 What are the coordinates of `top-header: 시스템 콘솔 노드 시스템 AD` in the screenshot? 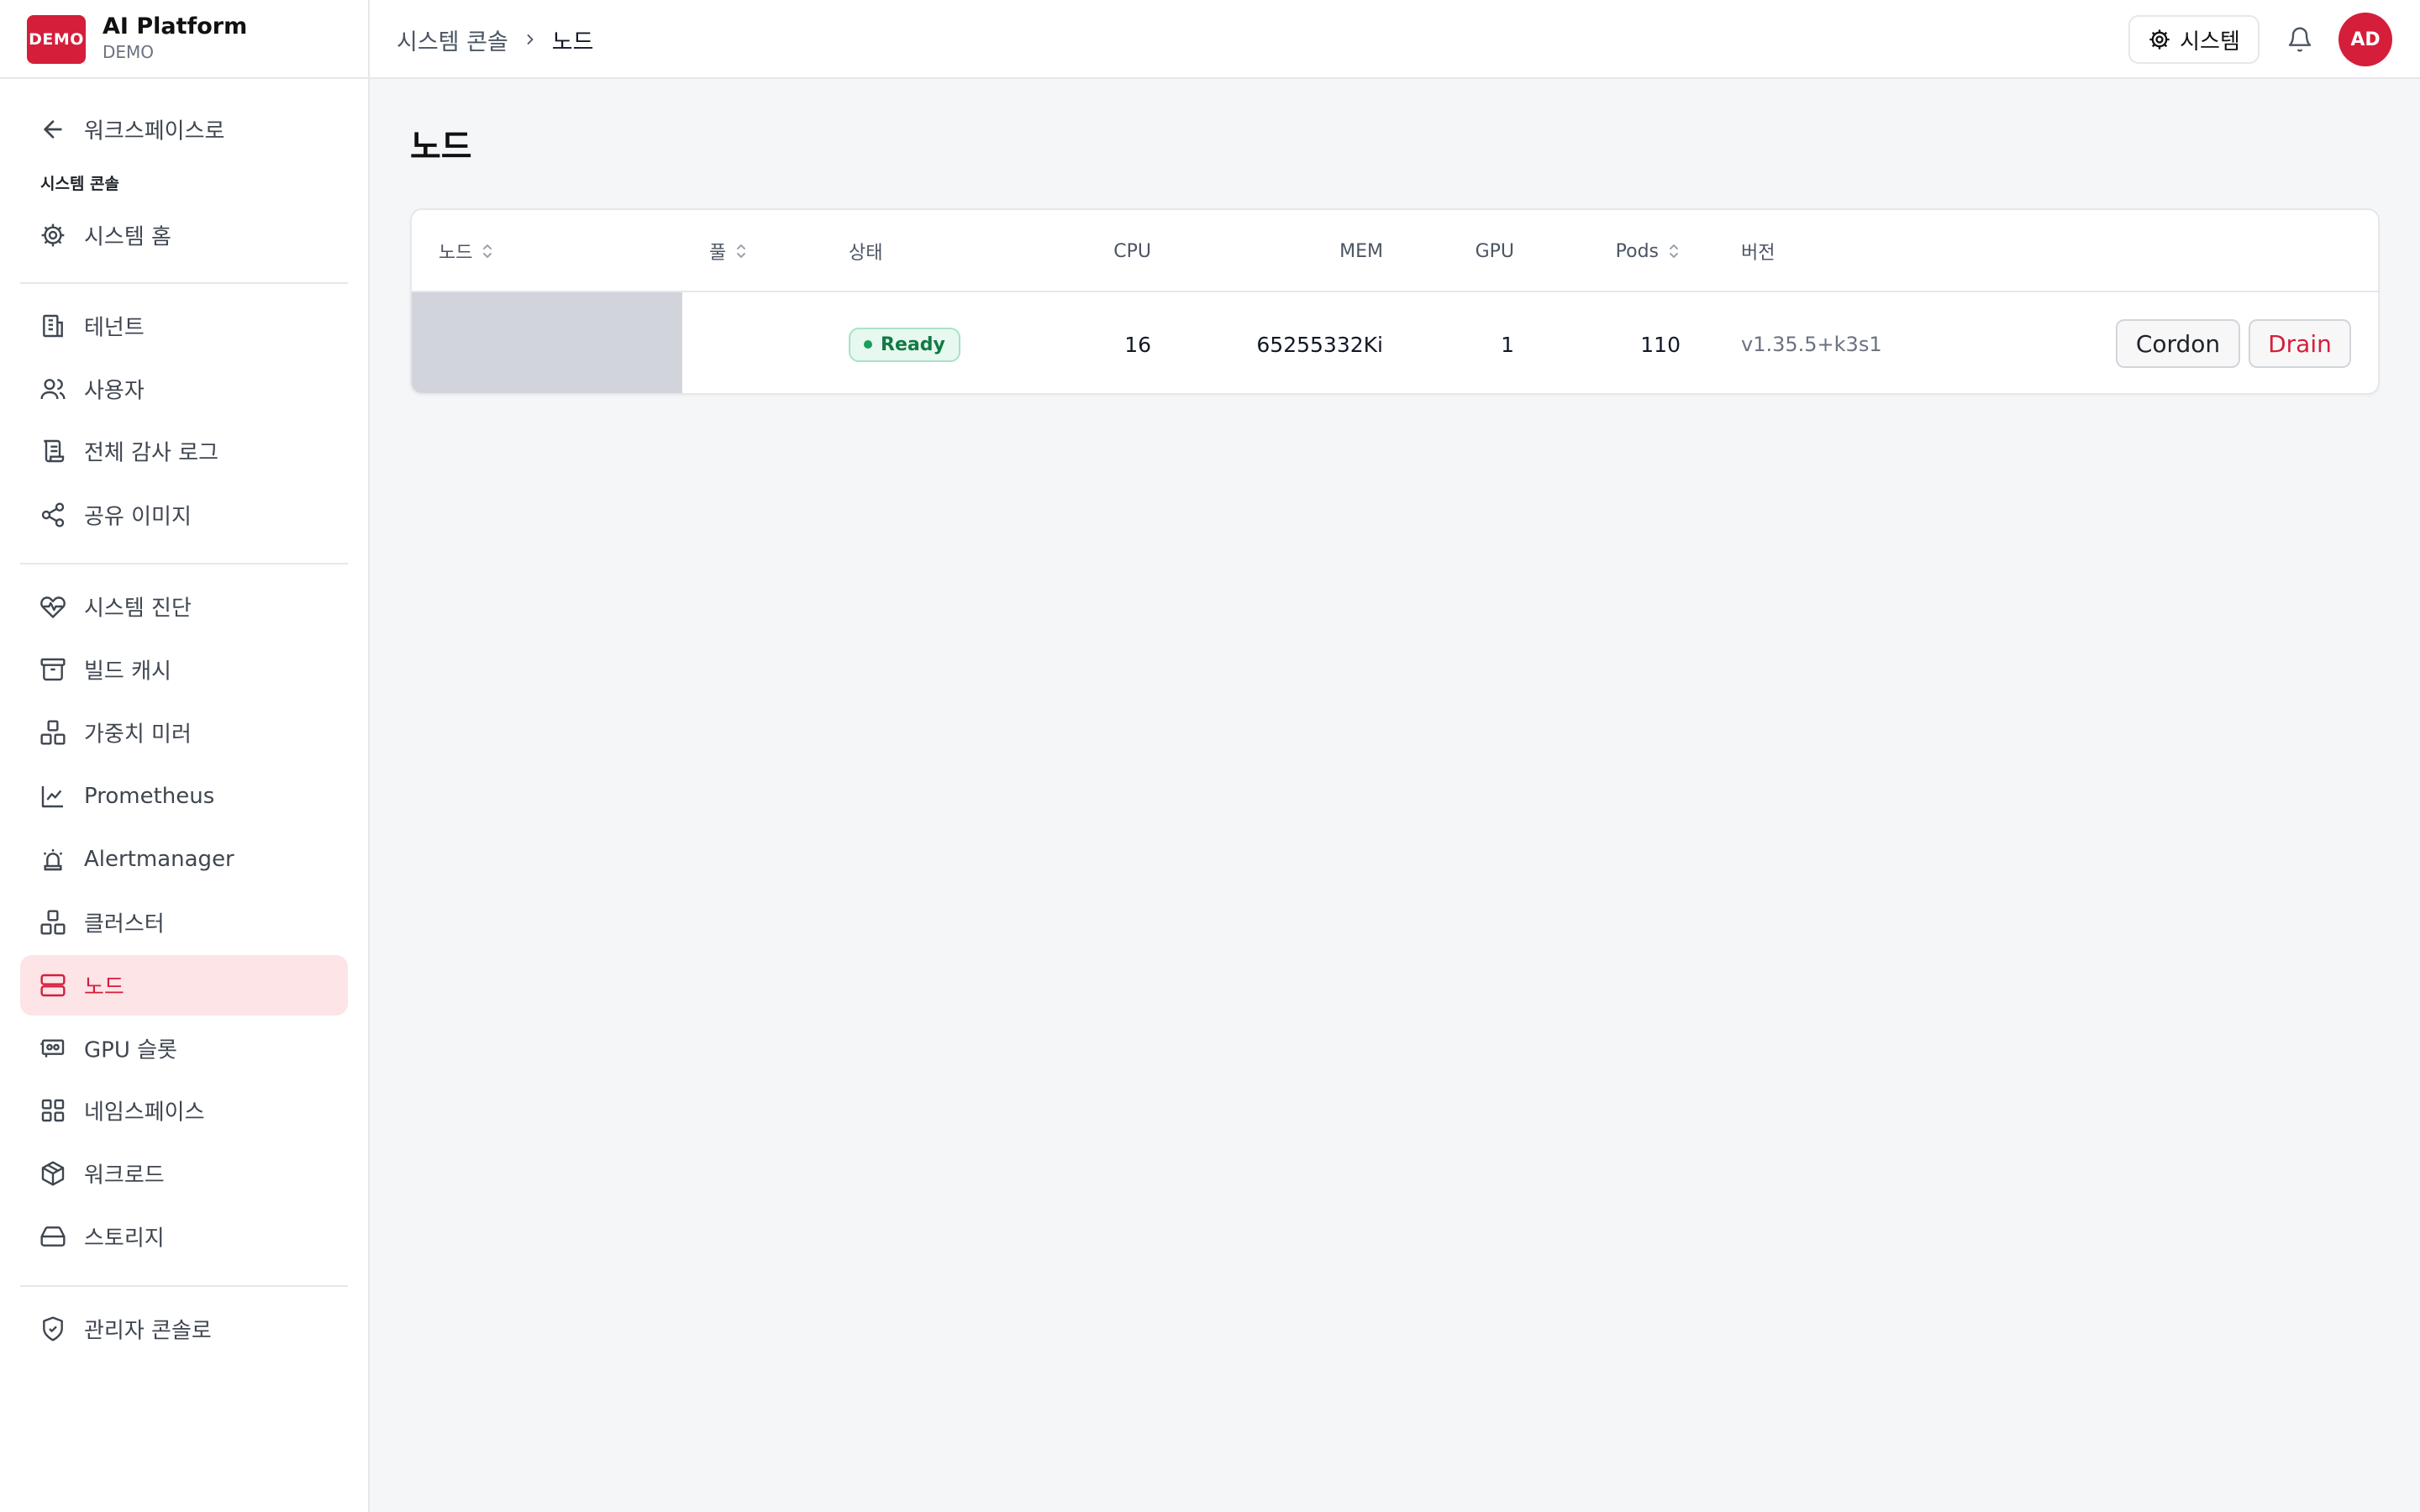 It's located at (1395, 39).